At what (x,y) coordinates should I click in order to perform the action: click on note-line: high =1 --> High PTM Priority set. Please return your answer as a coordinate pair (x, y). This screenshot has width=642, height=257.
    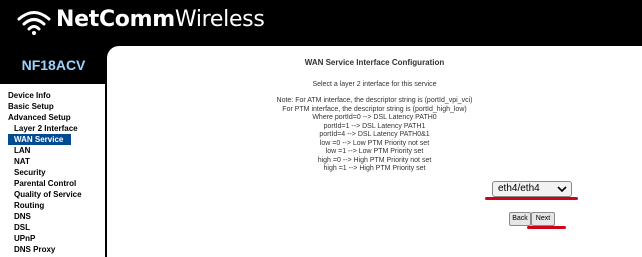
    Looking at the image, I should click on (374, 168).